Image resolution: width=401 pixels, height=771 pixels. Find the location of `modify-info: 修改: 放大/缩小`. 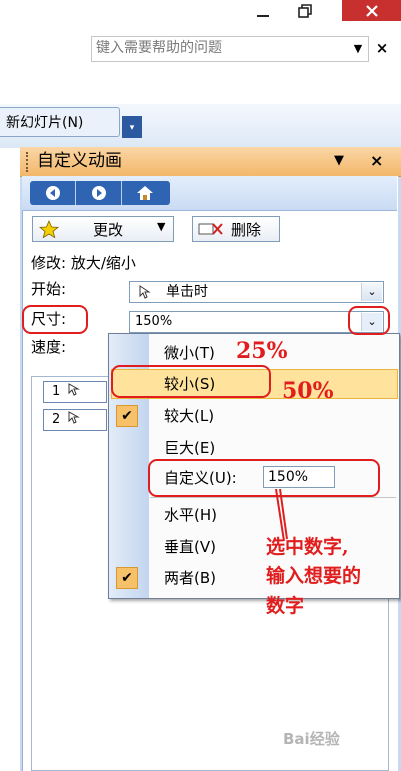

modify-info: 修改: 放大/缩小 is located at coordinates (83, 263).